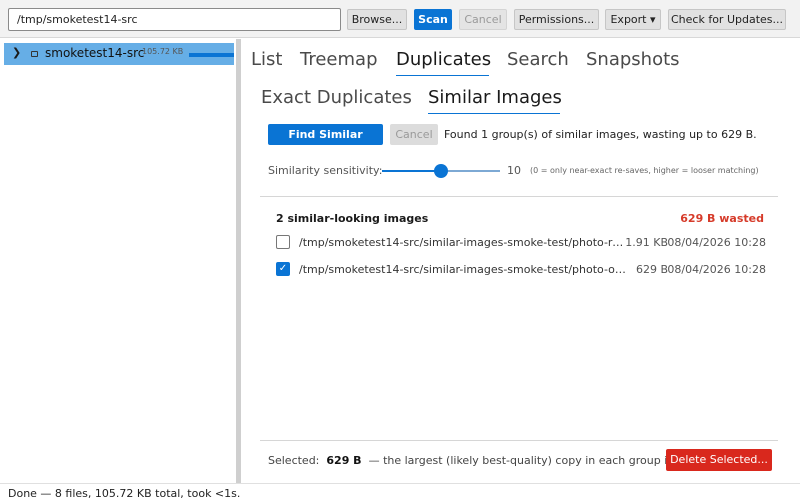  I want to click on file-size: 629 B, so click(651, 269).